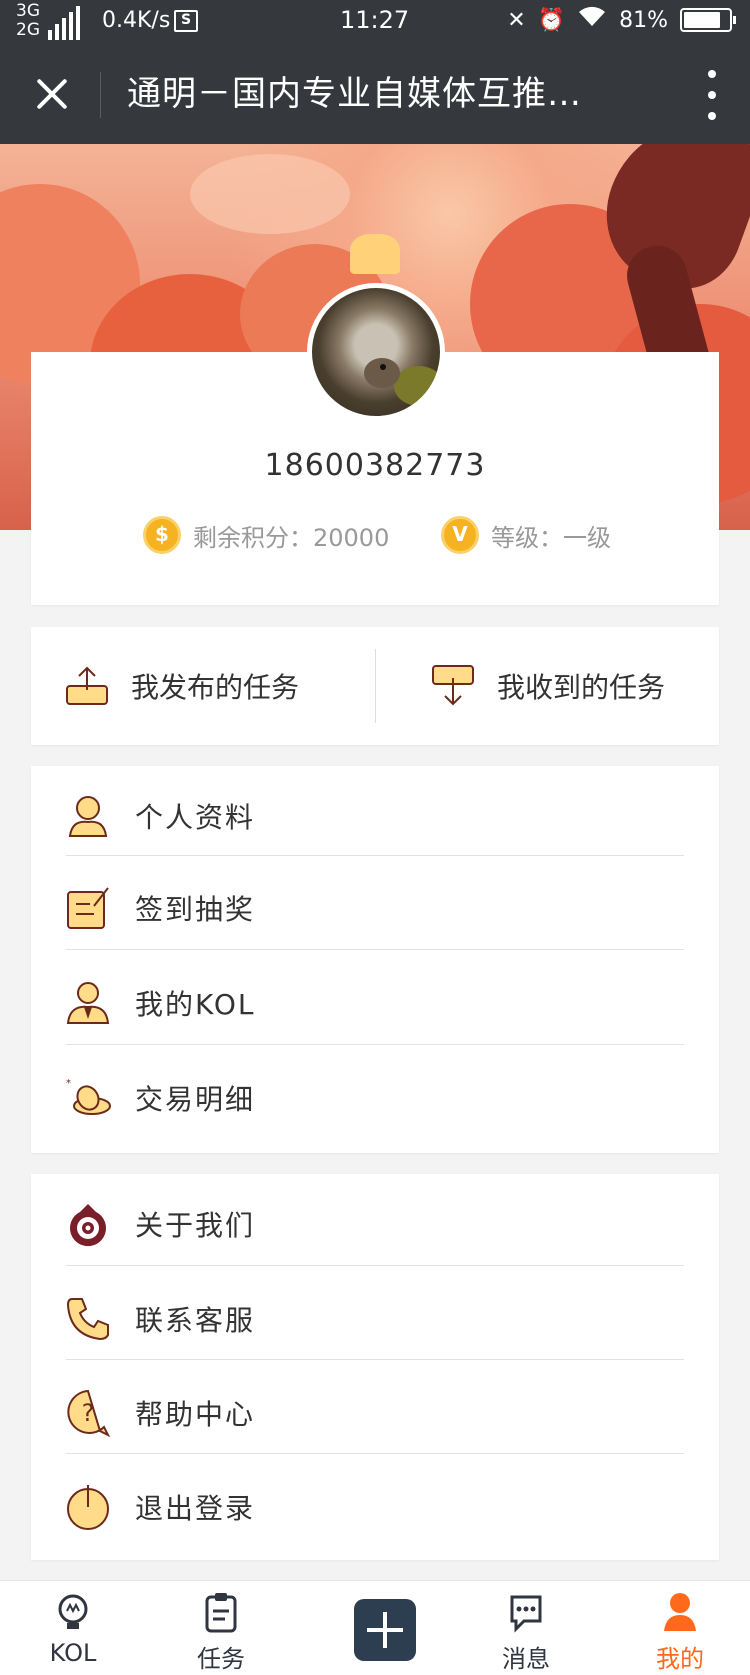 The width and height of the screenshot is (750, 1675). I want to click on nav-kol: KOL, so click(73, 1628).